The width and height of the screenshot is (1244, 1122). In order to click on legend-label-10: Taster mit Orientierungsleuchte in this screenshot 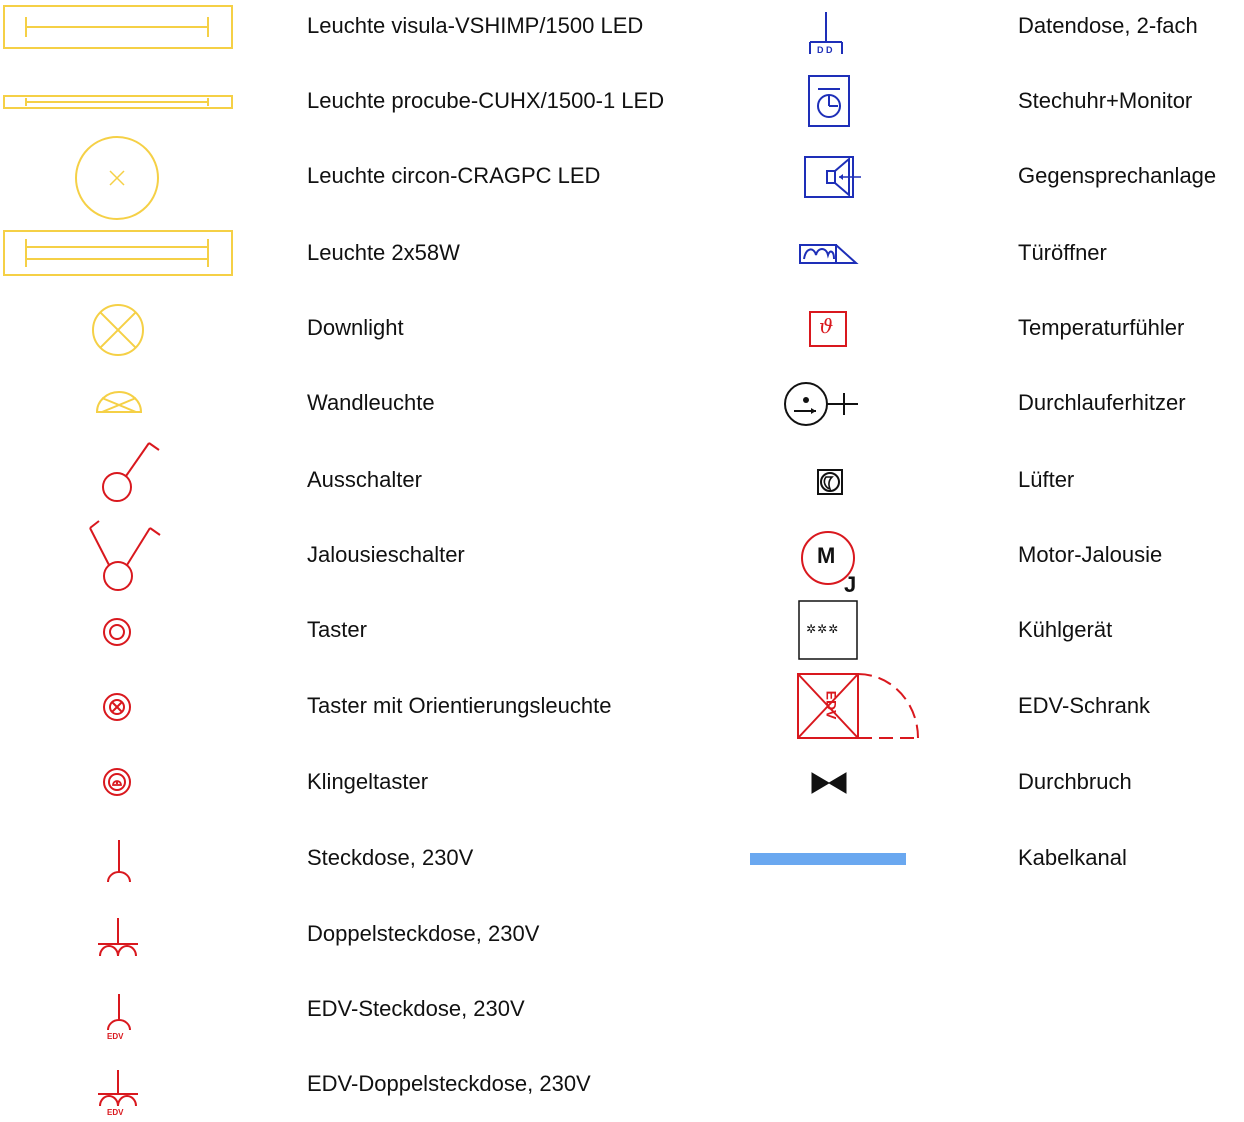, I will do `click(459, 705)`.